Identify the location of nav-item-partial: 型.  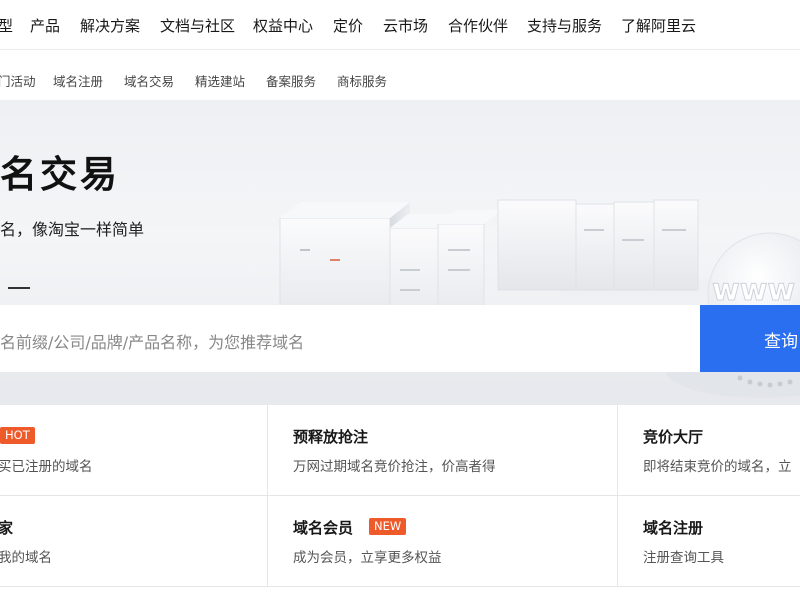
(6, 25).